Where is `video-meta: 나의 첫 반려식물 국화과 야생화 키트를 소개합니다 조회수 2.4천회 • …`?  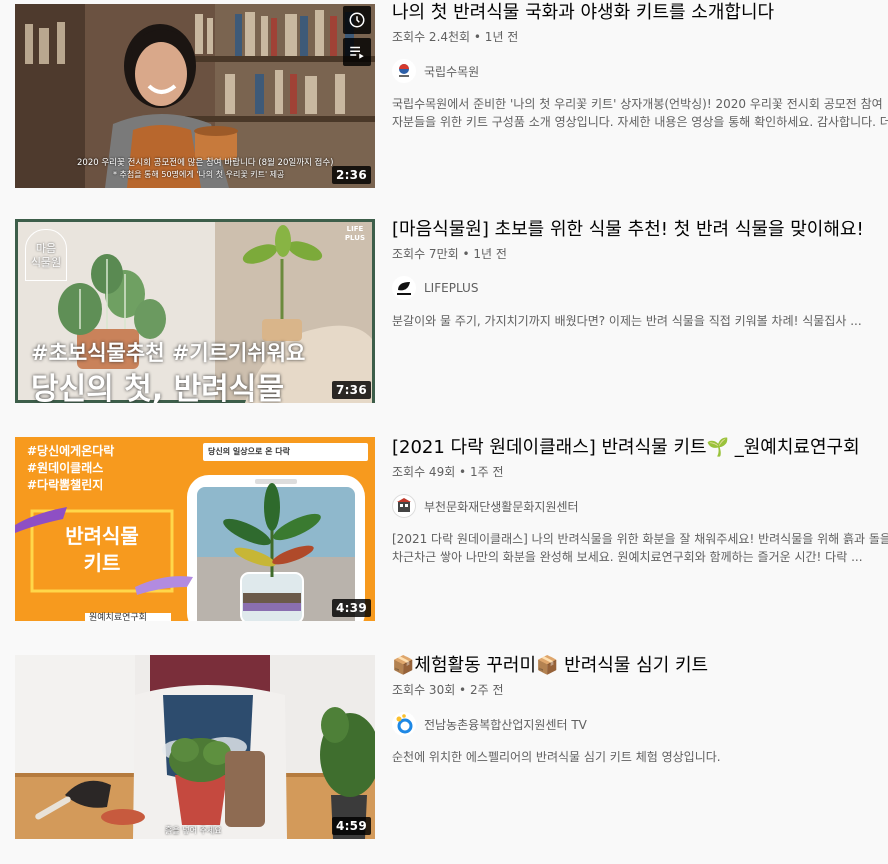
video-meta: 나의 첫 반려식물 국화과 야생화 키트를 소개합니다 조회수 2.4천회 • … is located at coordinates (640, 94).